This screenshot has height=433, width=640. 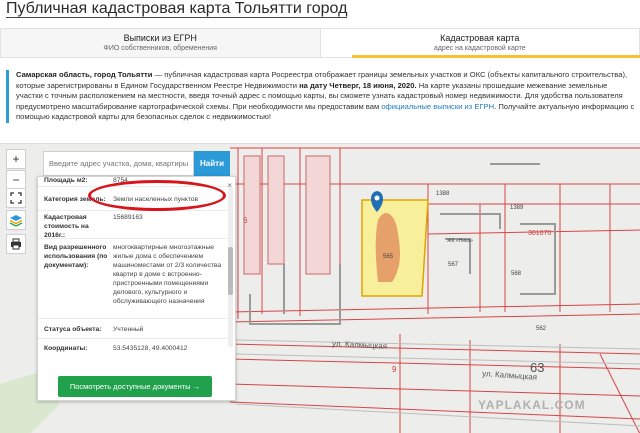 What do you see at coordinates (245, 220) in the screenshot?
I see `label-6: 6` at bounding box center [245, 220].